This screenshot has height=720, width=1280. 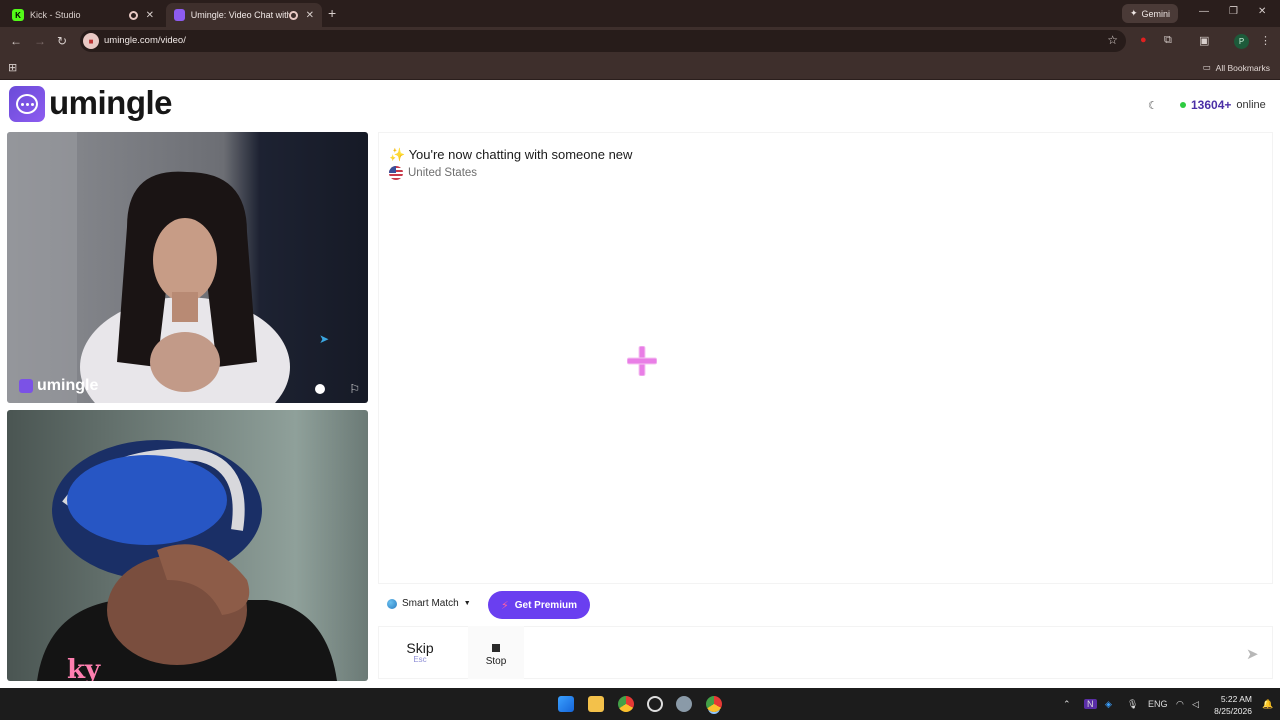 I want to click on reload-icon: ↻, so click(x=62, y=41).